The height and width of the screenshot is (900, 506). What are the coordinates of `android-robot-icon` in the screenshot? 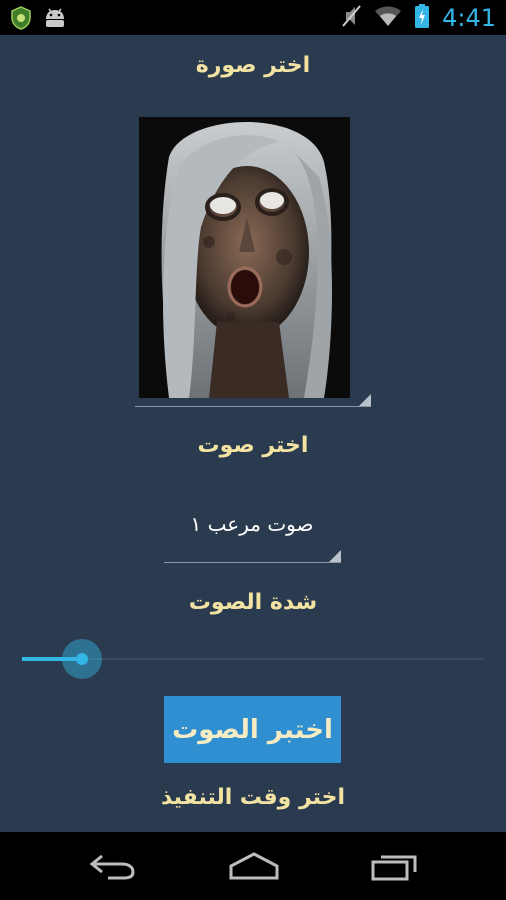 It's located at (55, 20).